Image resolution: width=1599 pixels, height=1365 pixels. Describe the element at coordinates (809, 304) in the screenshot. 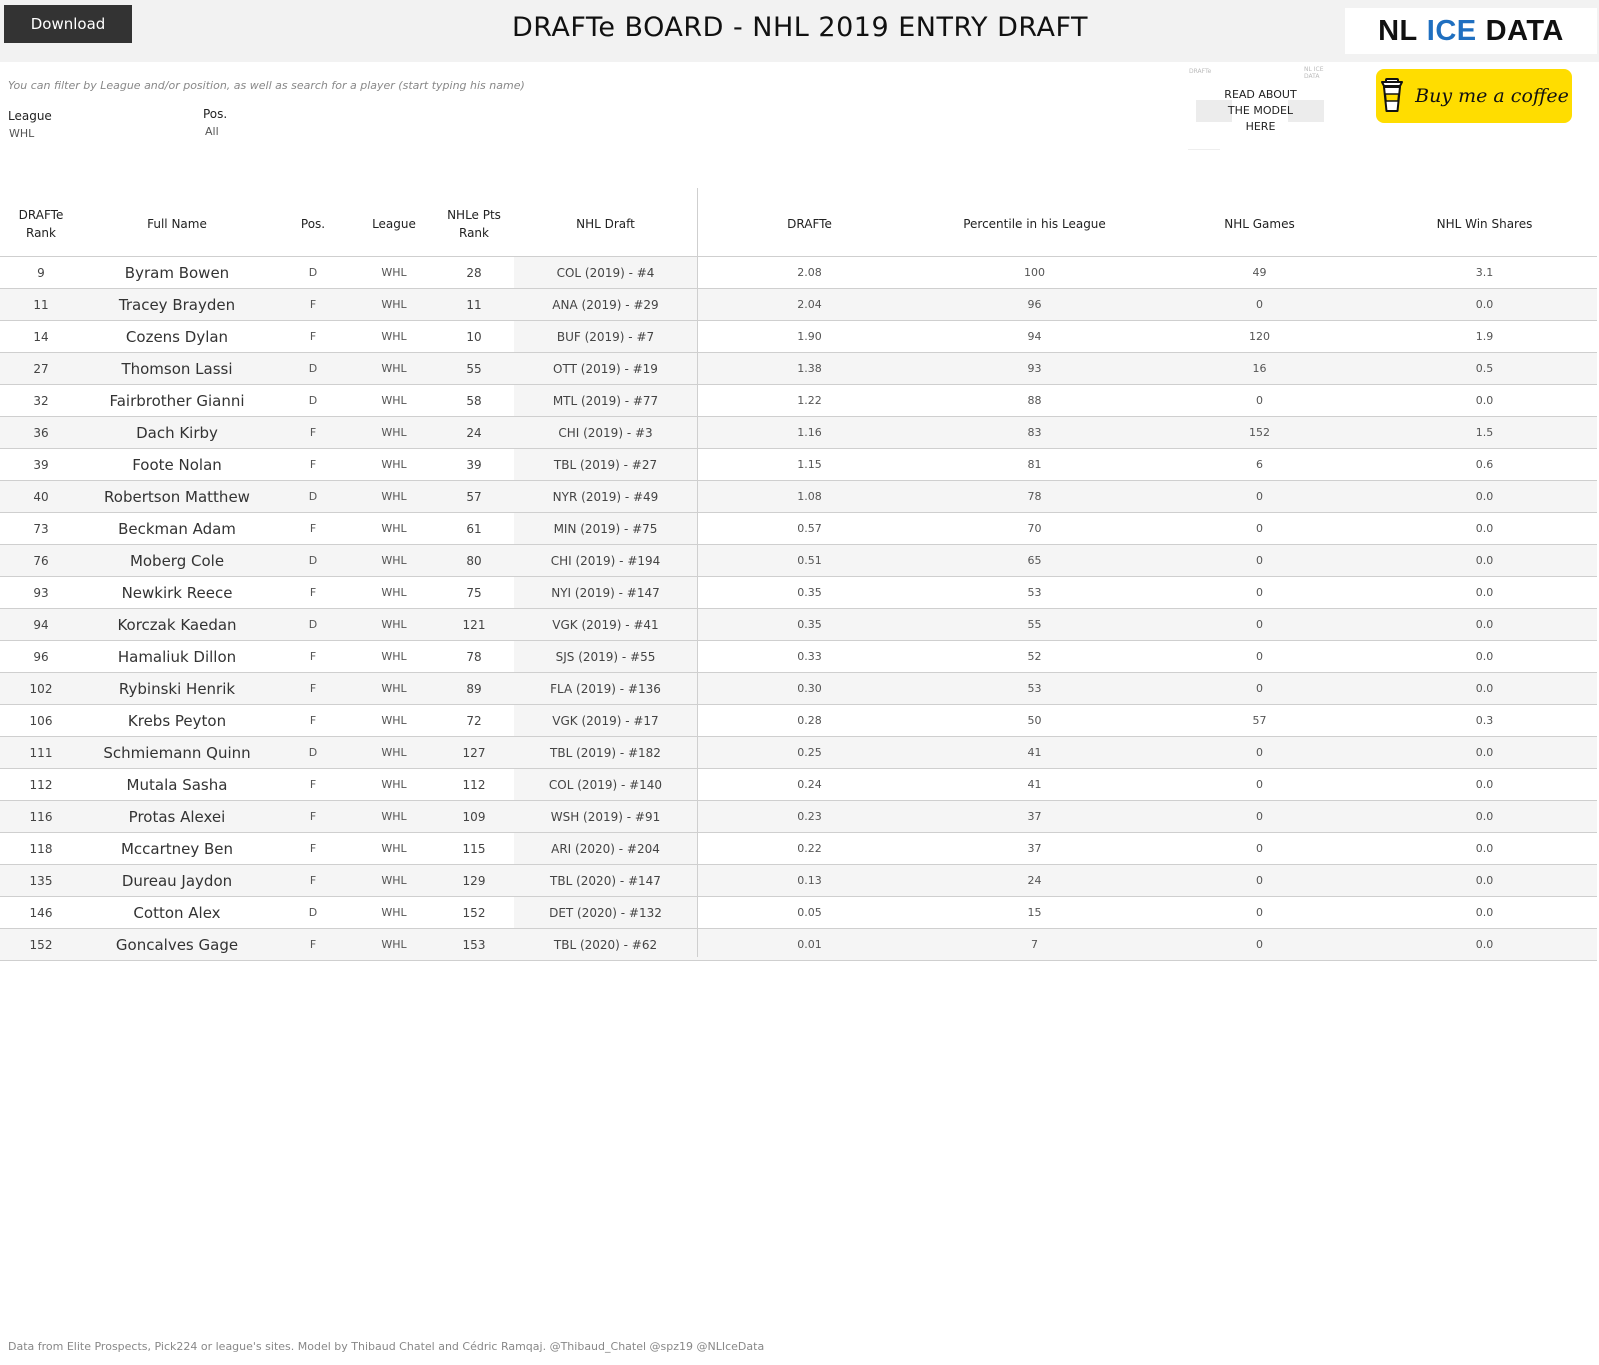

I see `cell-drafte: 2.04` at that location.